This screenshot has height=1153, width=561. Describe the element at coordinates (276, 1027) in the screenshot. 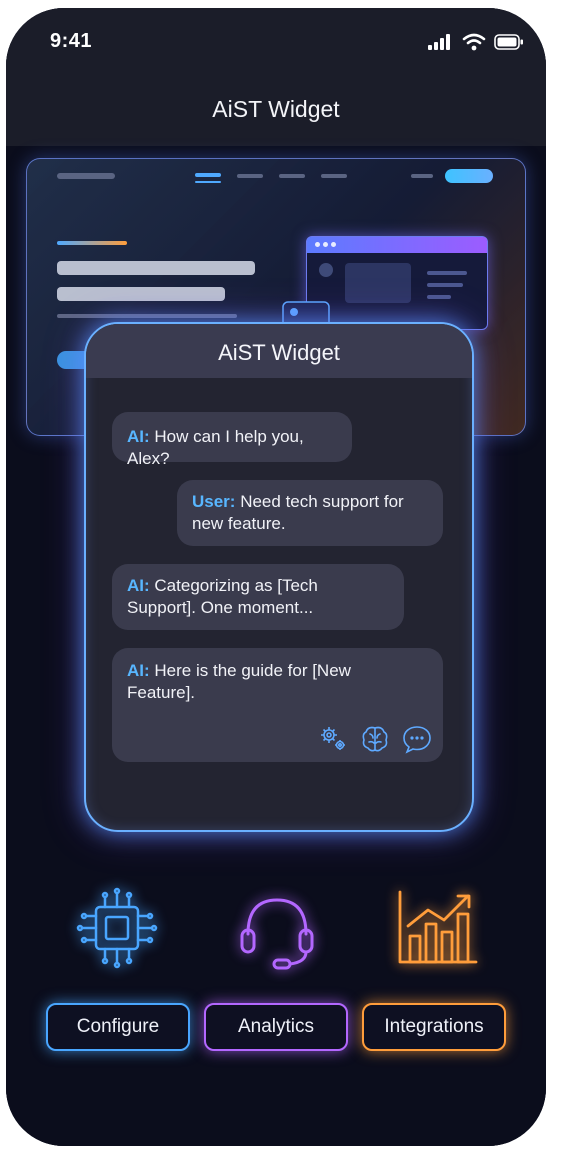

I see `analytics-button: Analytics` at that location.